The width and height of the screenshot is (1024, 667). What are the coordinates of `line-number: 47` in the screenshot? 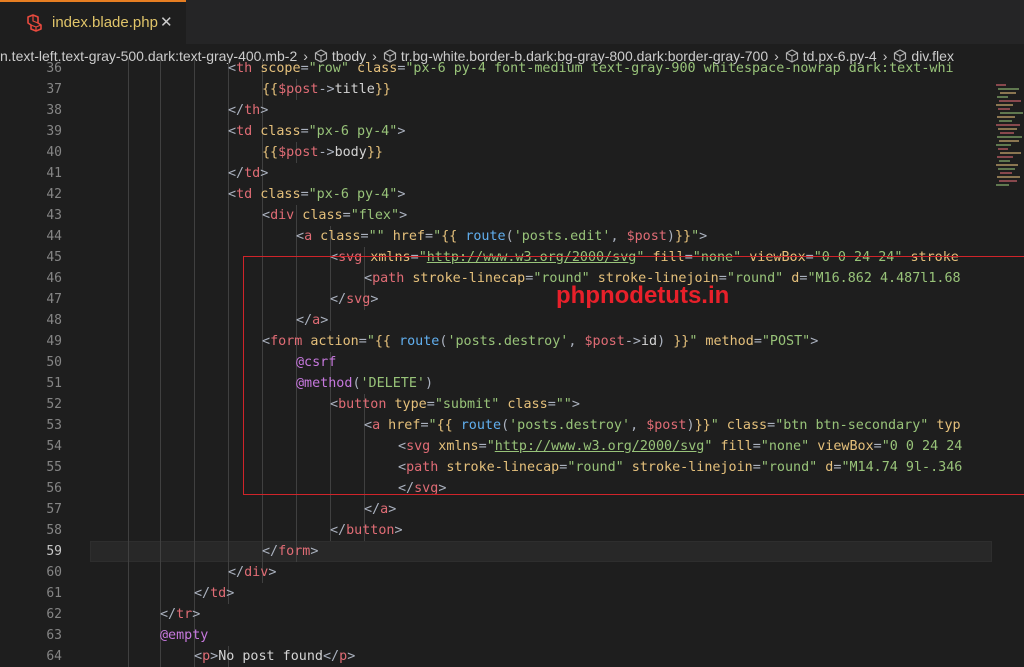 It's located at (54, 299).